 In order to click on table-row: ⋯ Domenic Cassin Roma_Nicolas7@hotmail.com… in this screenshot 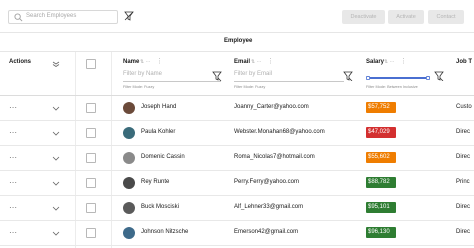, I will do `click(237, 158)`.